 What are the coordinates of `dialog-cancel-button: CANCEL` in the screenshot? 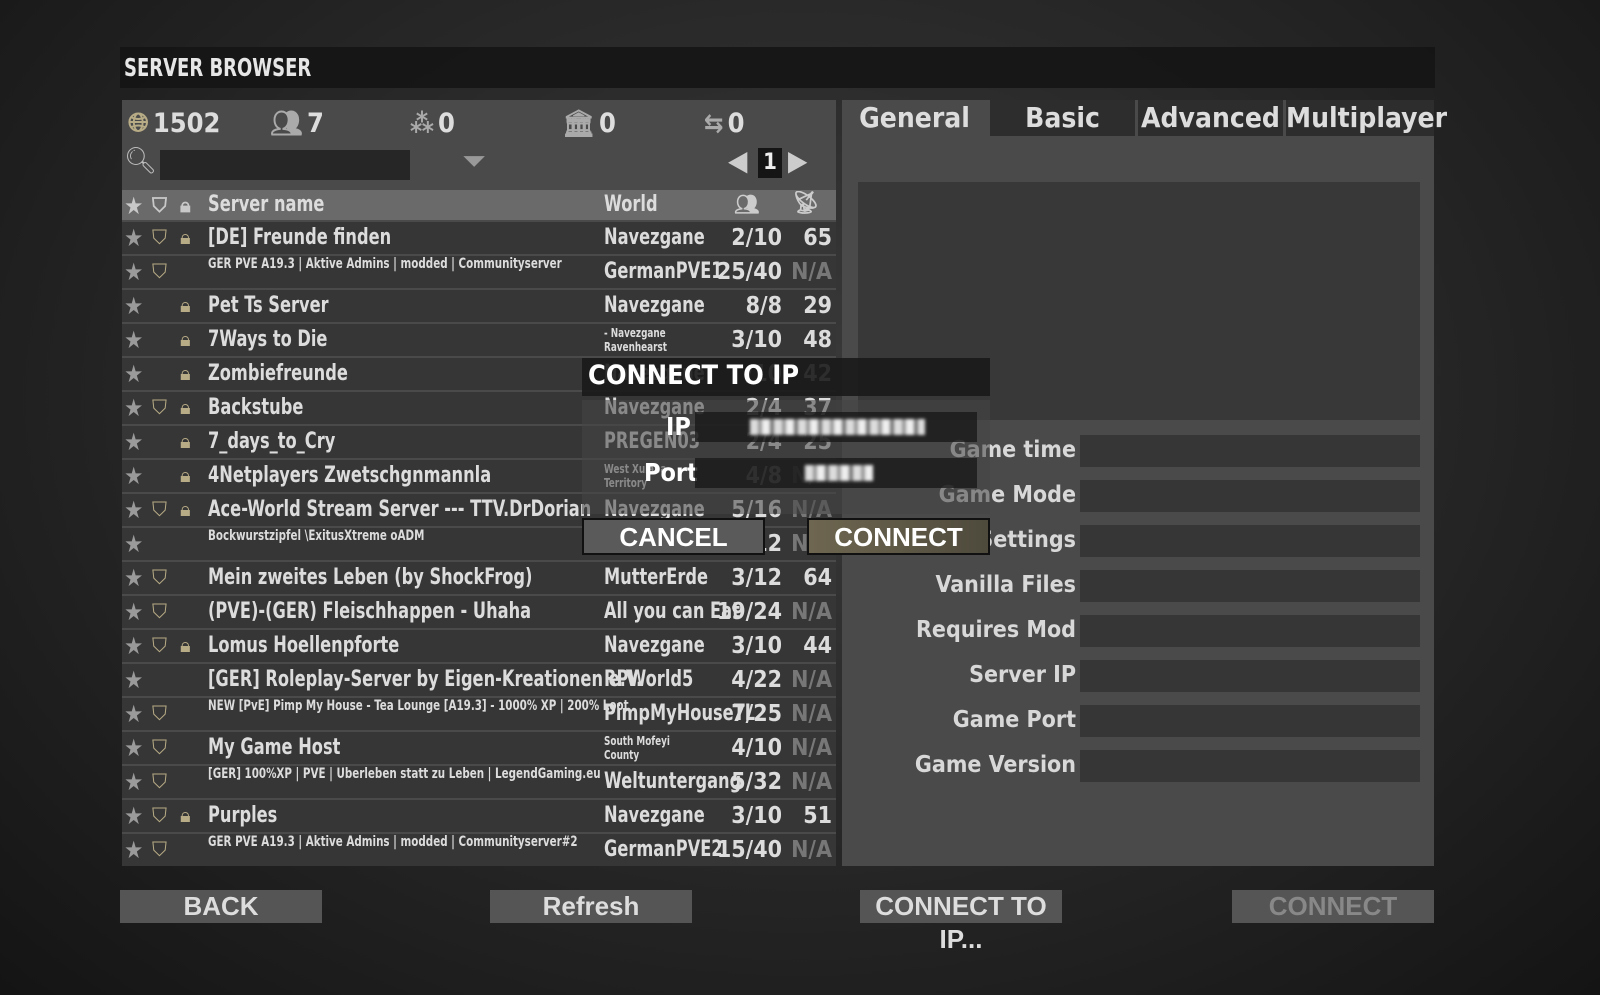 It's located at (673, 536).